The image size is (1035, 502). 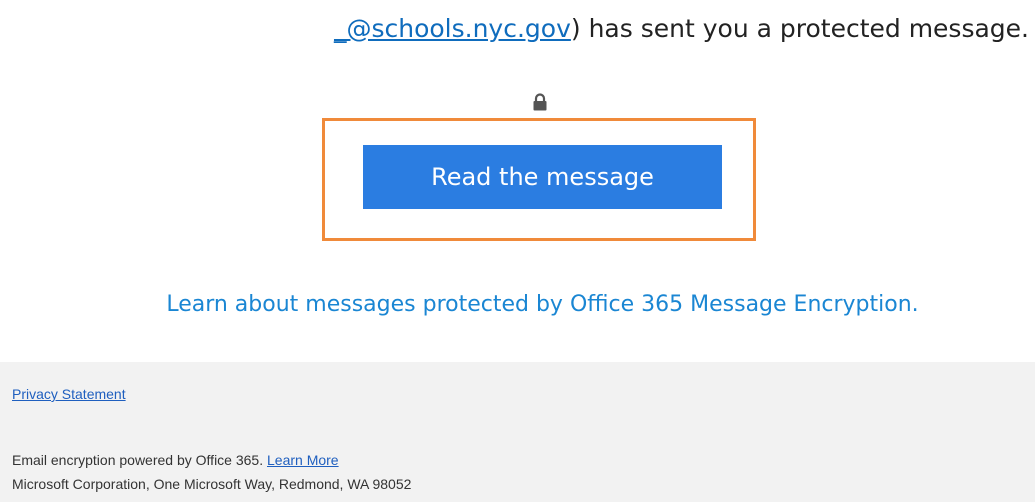 What do you see at coordinates (540, 102) in the screenshot?
I see `lock-icon` at bounding box center [540, 102].